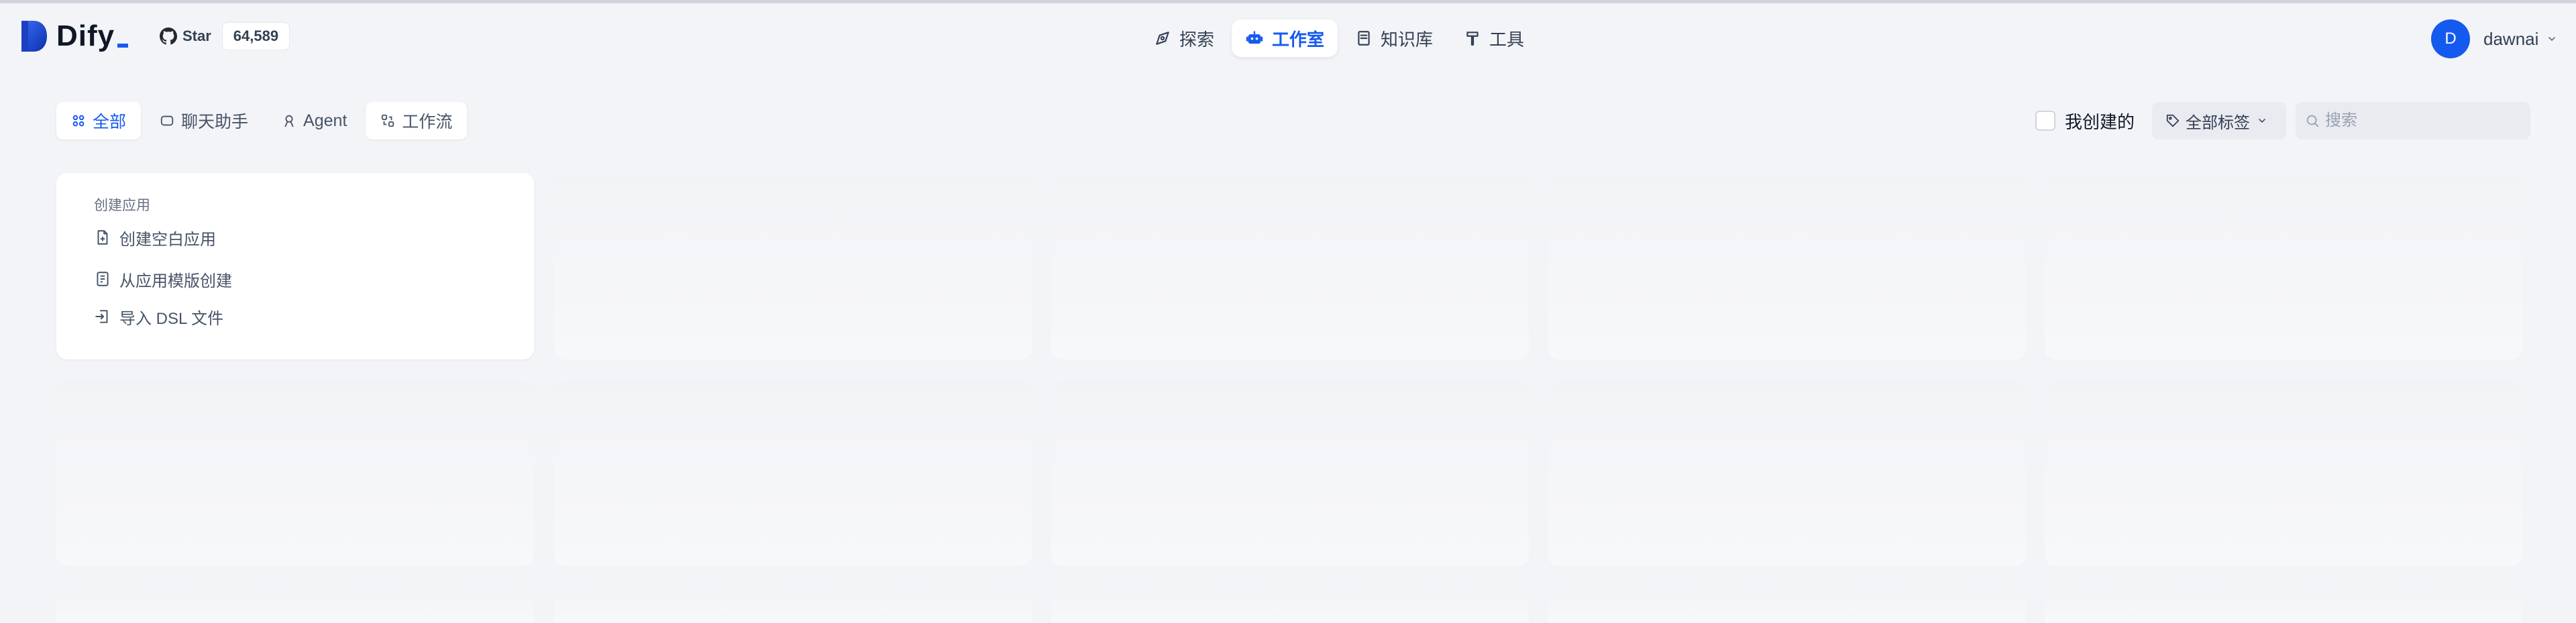 The height and width of the screenshot is (623, 2576). I want to click on robot-icon, so click(1254, 37).